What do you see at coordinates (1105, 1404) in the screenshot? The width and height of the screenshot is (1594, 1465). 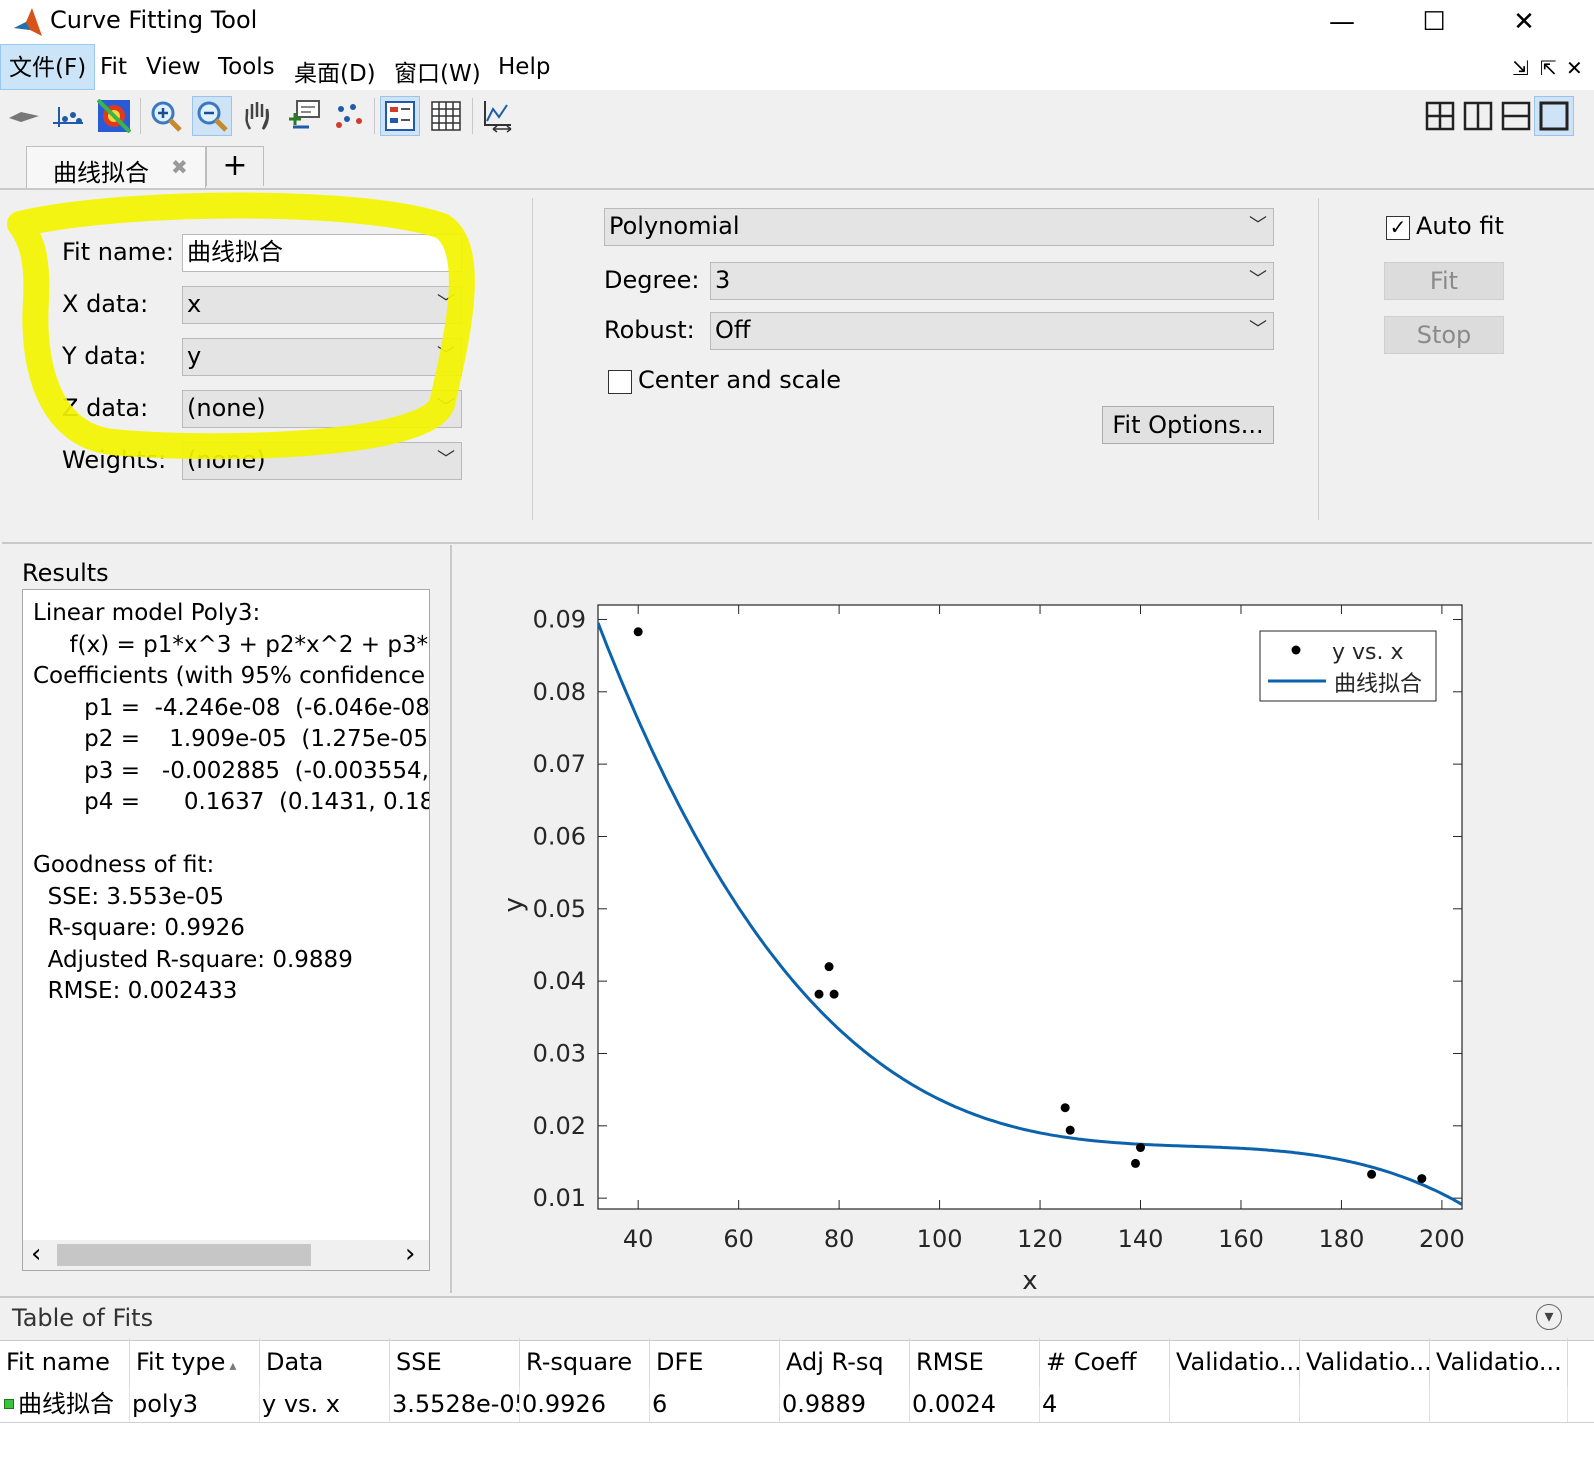 I see `table-cell: 4` at bounding box center [1105, 1404].